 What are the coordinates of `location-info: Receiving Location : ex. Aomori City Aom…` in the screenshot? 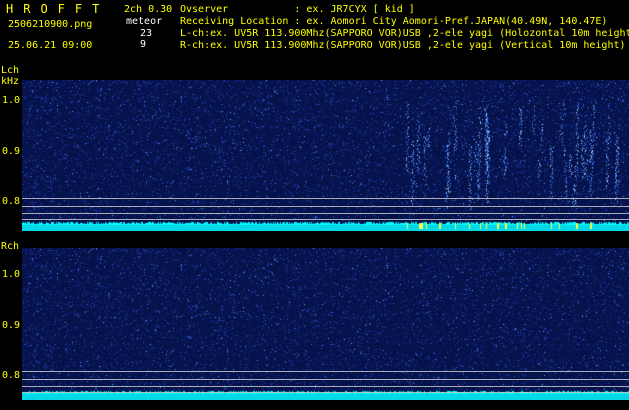 It's located at (394, 21).